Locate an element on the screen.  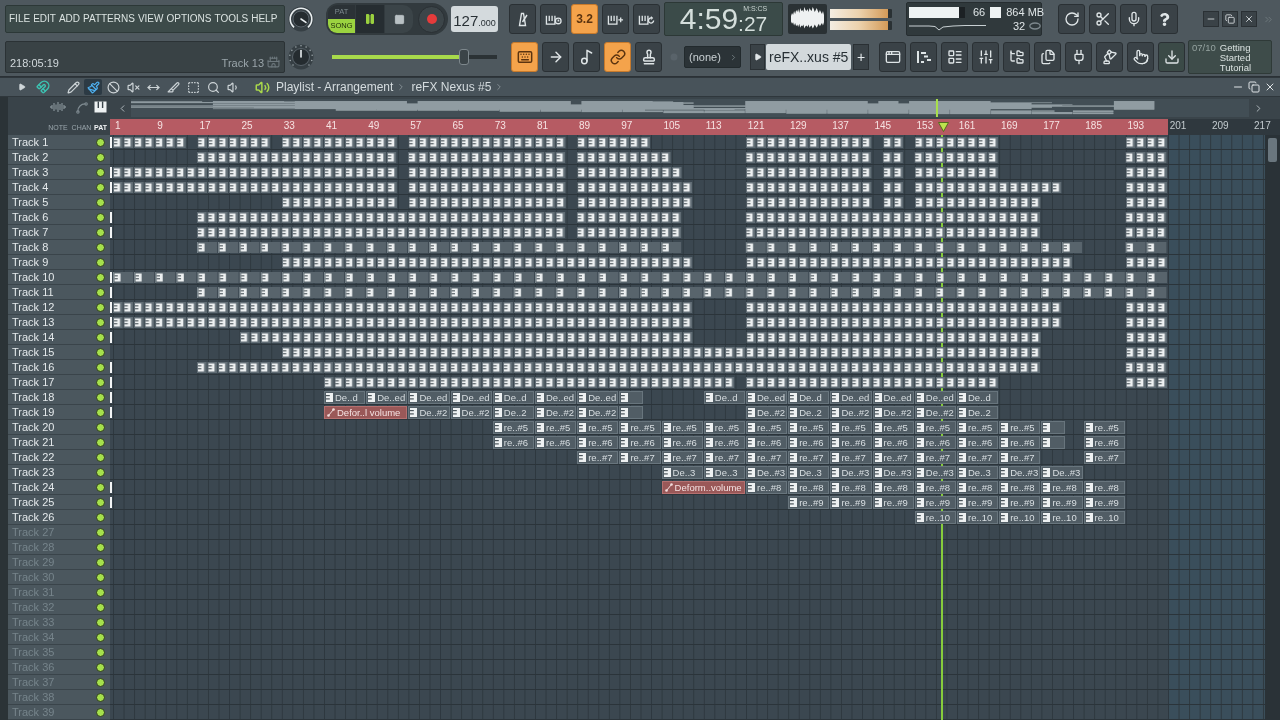
folder-tree-button is located at coordinates (1016, 57).